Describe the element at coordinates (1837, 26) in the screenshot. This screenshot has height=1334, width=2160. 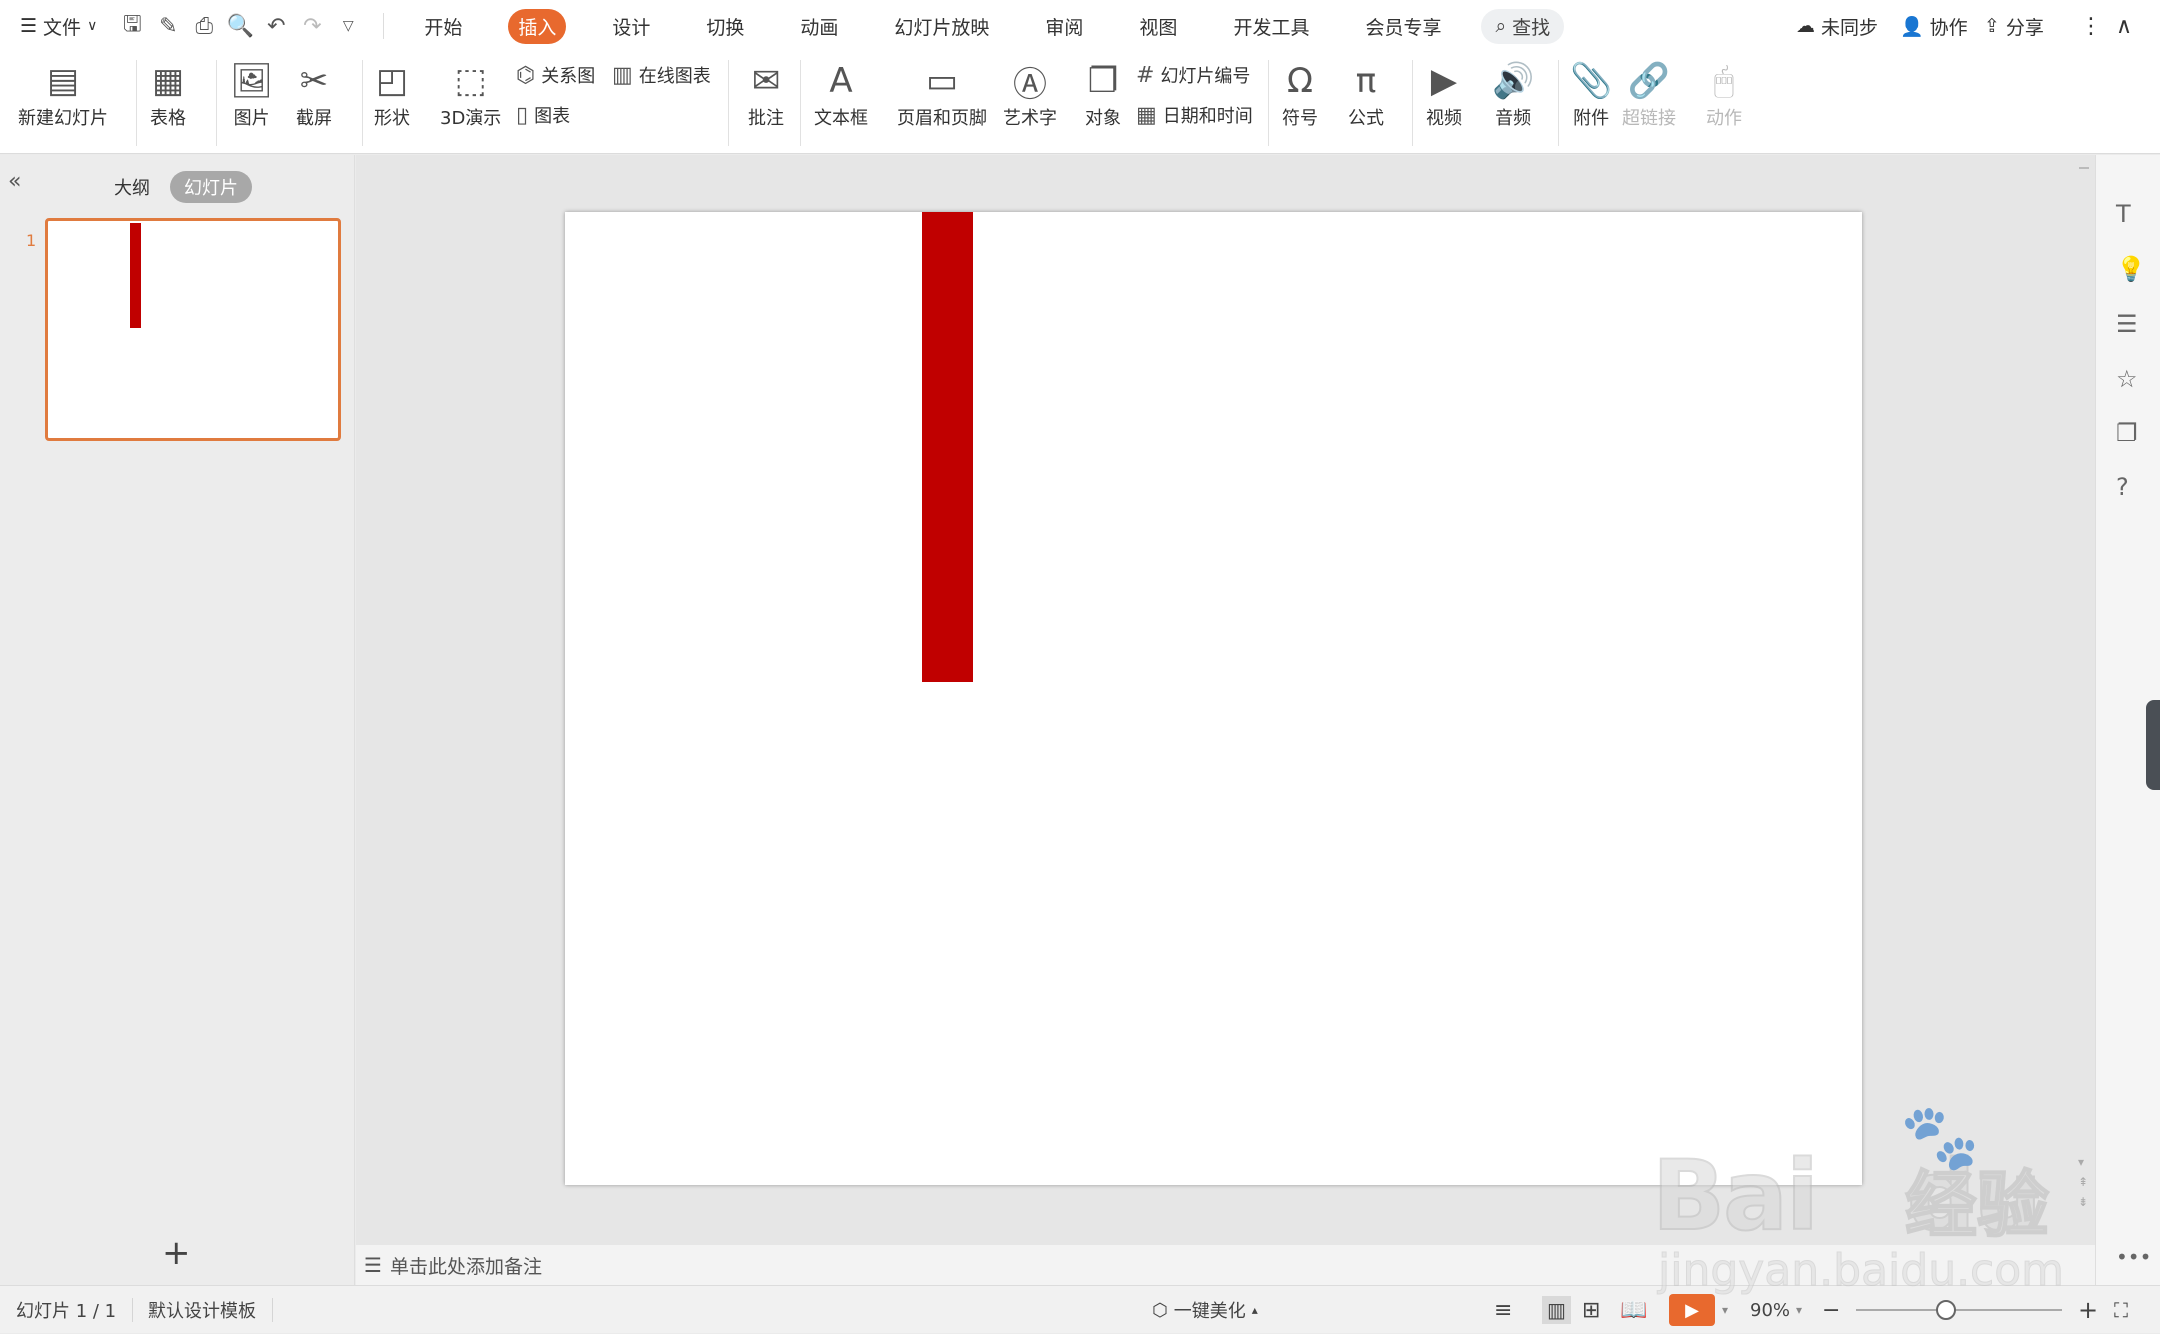
I see `sync-button: ☁ 未同步` at that location.